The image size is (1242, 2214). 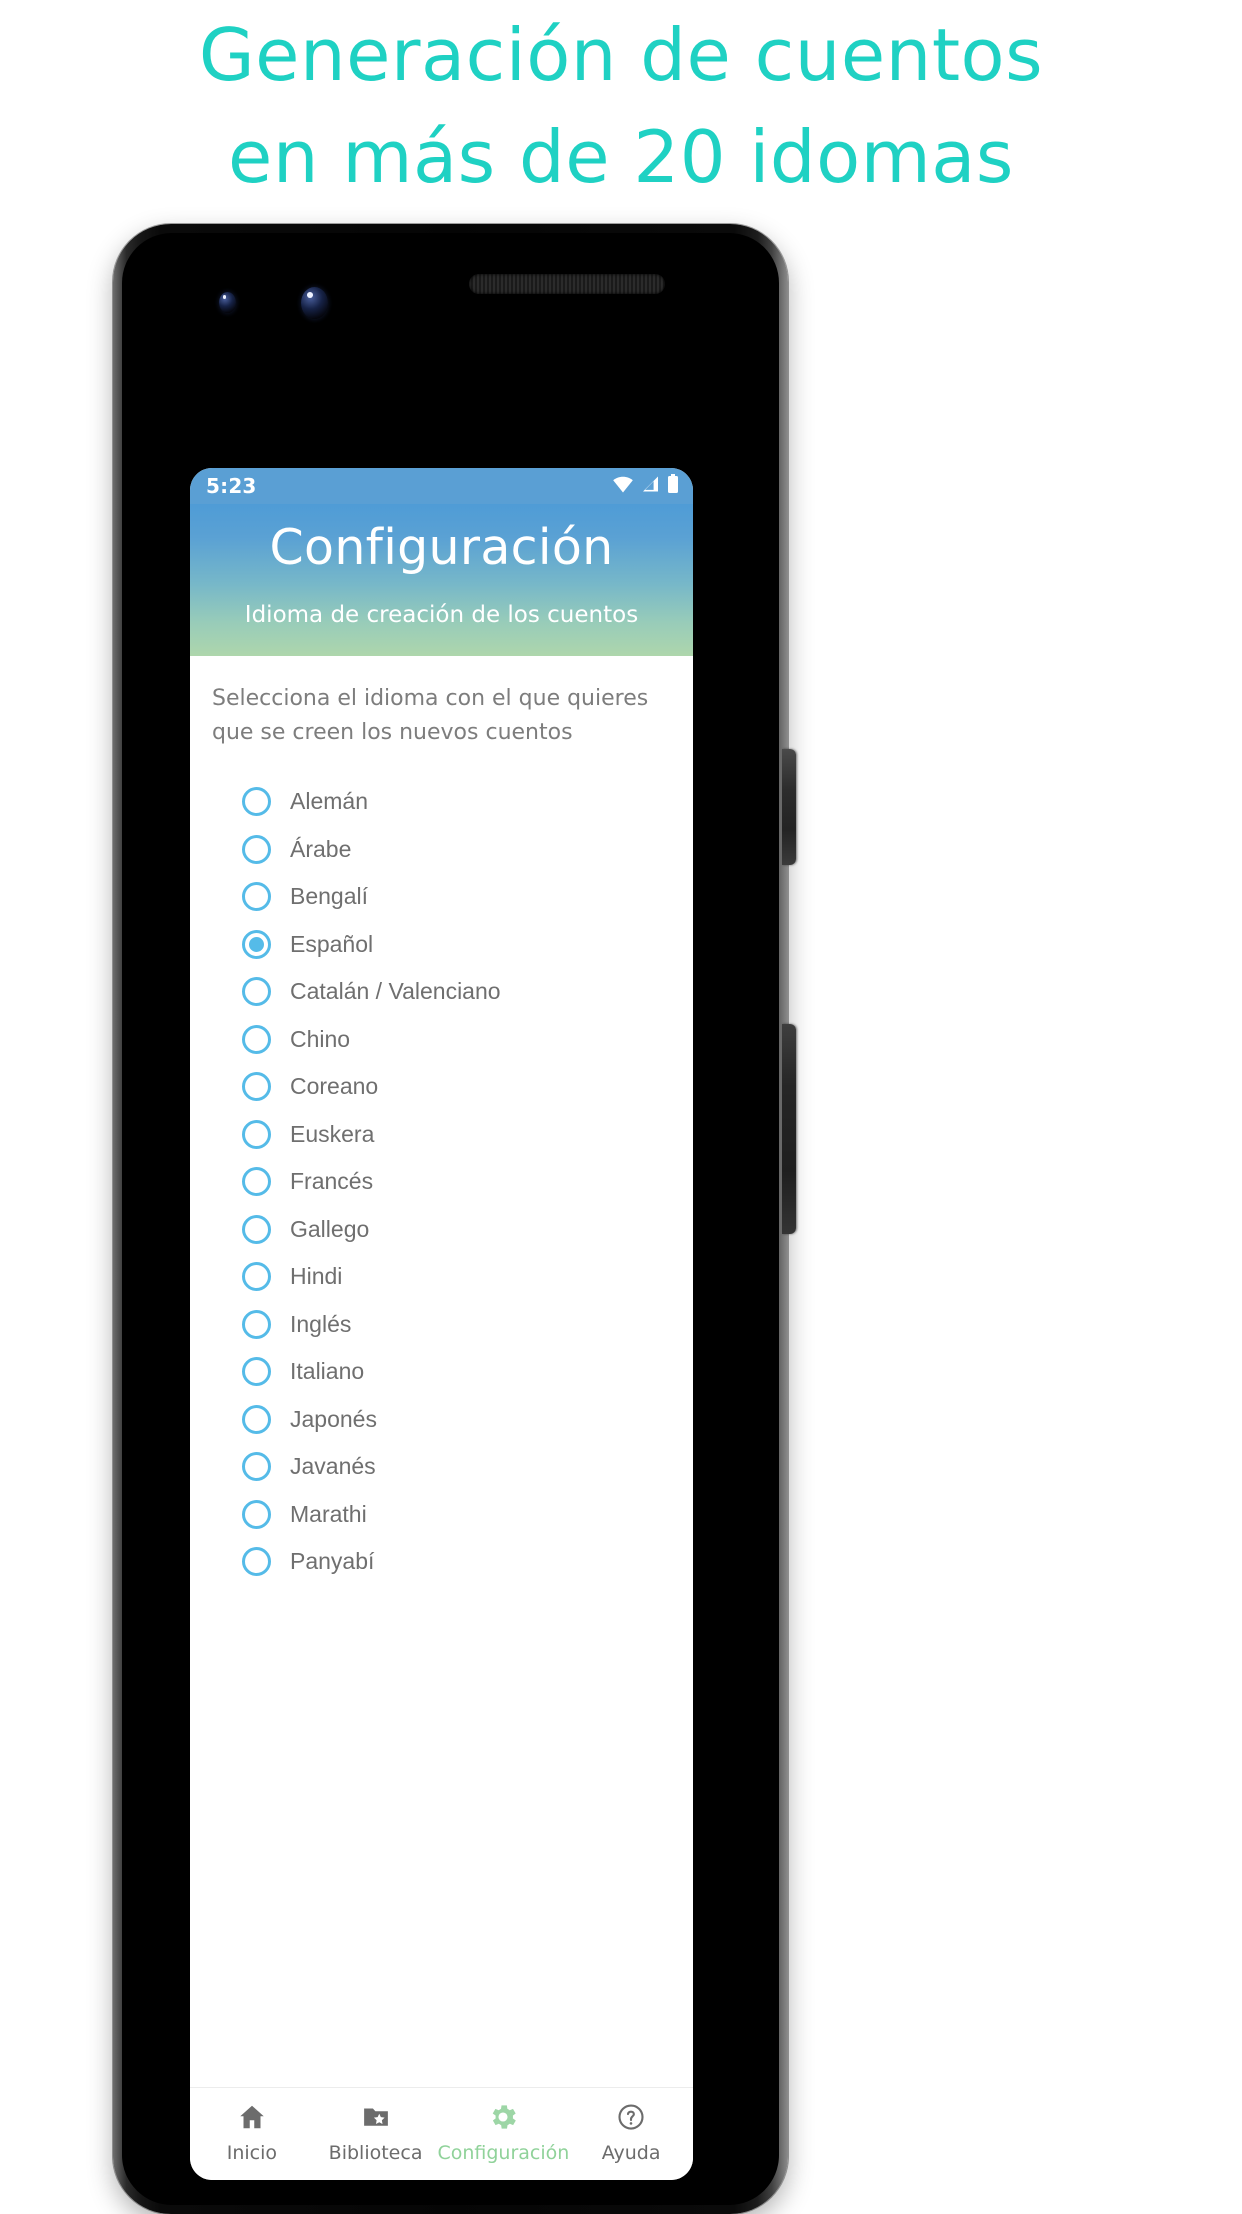 What do you see at coordinates (503, 2117) in the screenshot?
I see `gear-icon` at bounding box center [503, 2117].